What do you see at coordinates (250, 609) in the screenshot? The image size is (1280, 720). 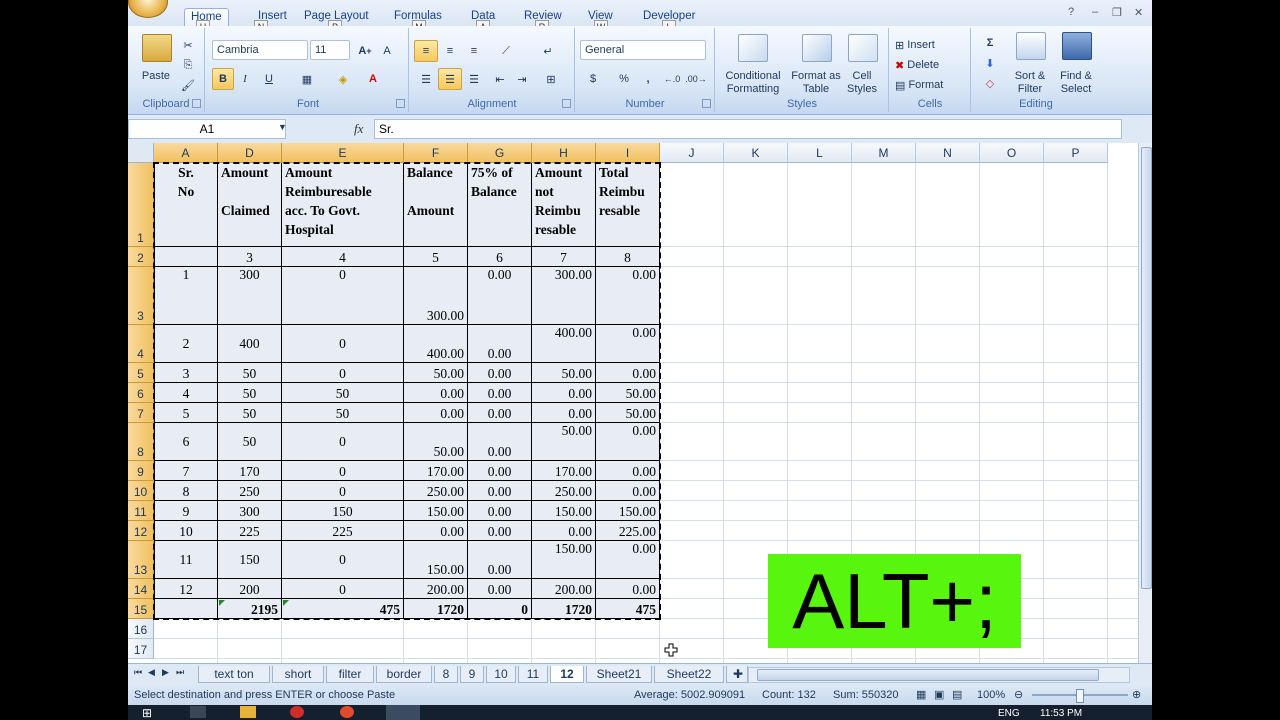 I see `total-cell: 2195` at bounding box center [250, 609].